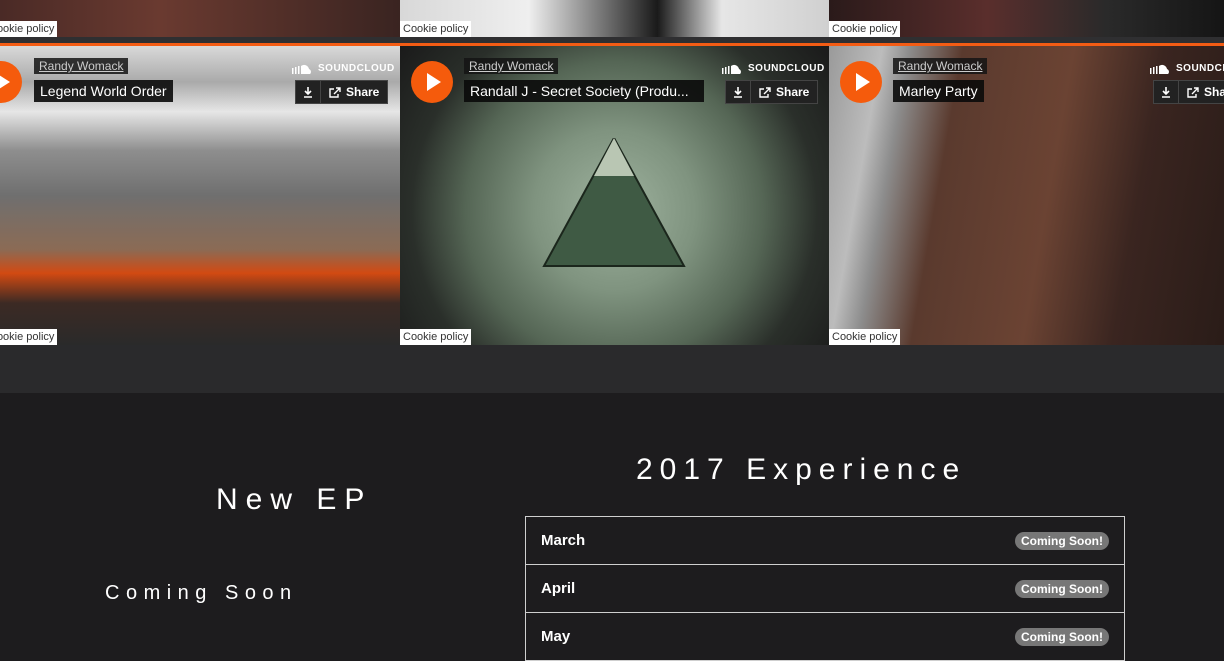 The width and height of the screenshot is (1224, 661). I want to click on new-ep-heading: New EP, so click(294, 499).